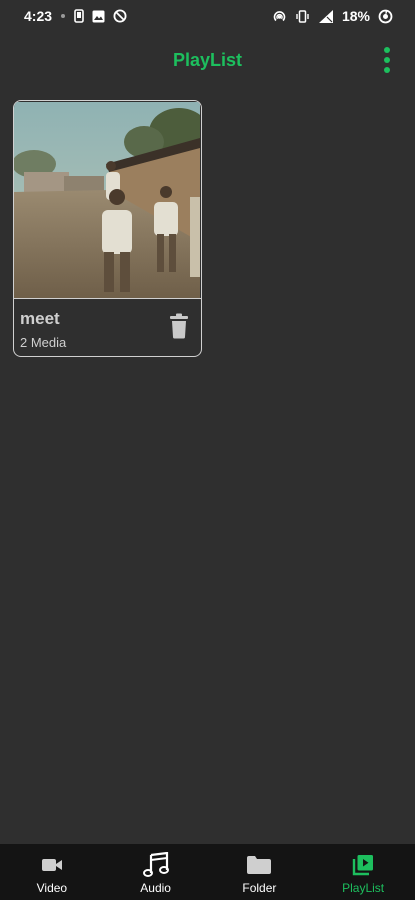  Describe the element at coordinates (107, 200) in the screenshot. I see `playlist-thumbnail` at that location.